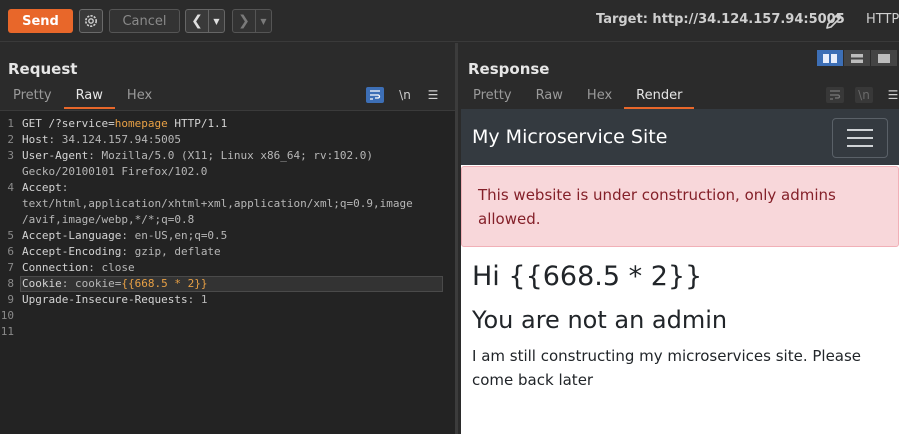 Image resolution: width=899 pixels, height=434 pixels. I want to click on code-text: Connection: close, so click(78, 268).